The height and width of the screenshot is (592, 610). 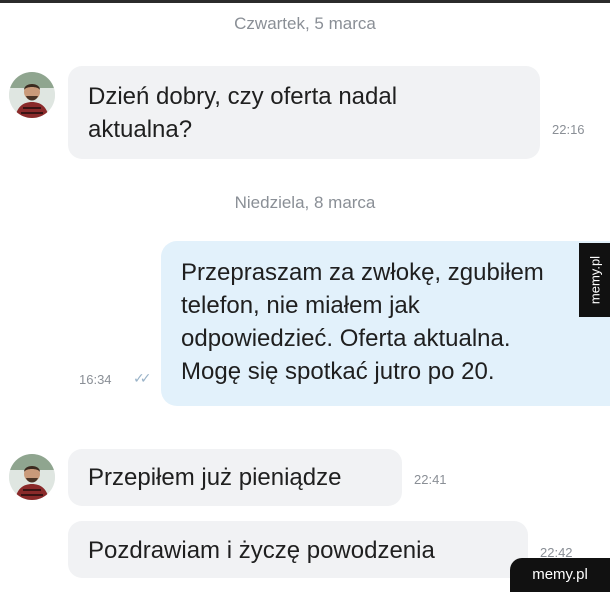 What do you see at coordinates (430, 479) in the screenshot?
I see `message-time: 22:41` at bounding box center [430, 479].